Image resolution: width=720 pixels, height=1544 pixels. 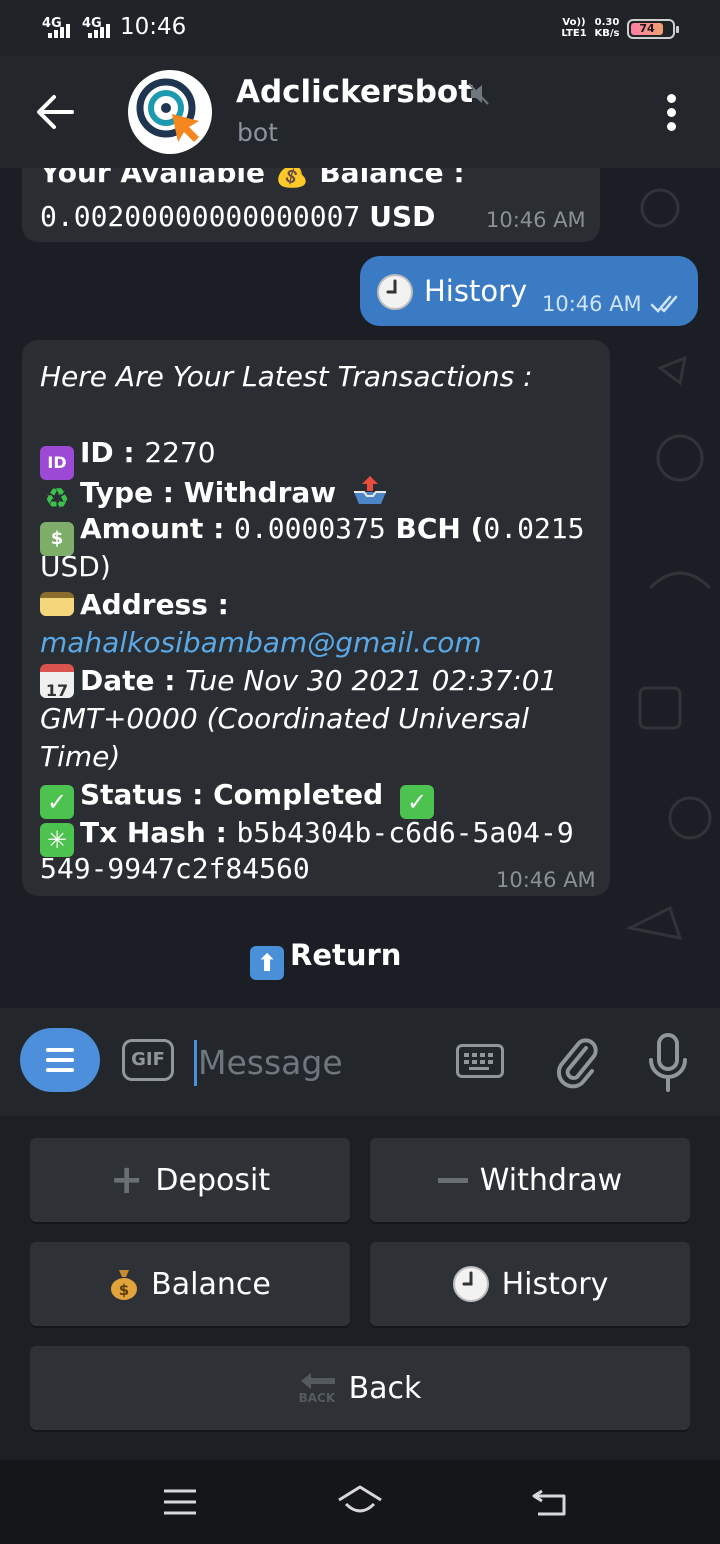 I want to click on tx-amount-usd: 0.0215, so click(x=534, y=528).